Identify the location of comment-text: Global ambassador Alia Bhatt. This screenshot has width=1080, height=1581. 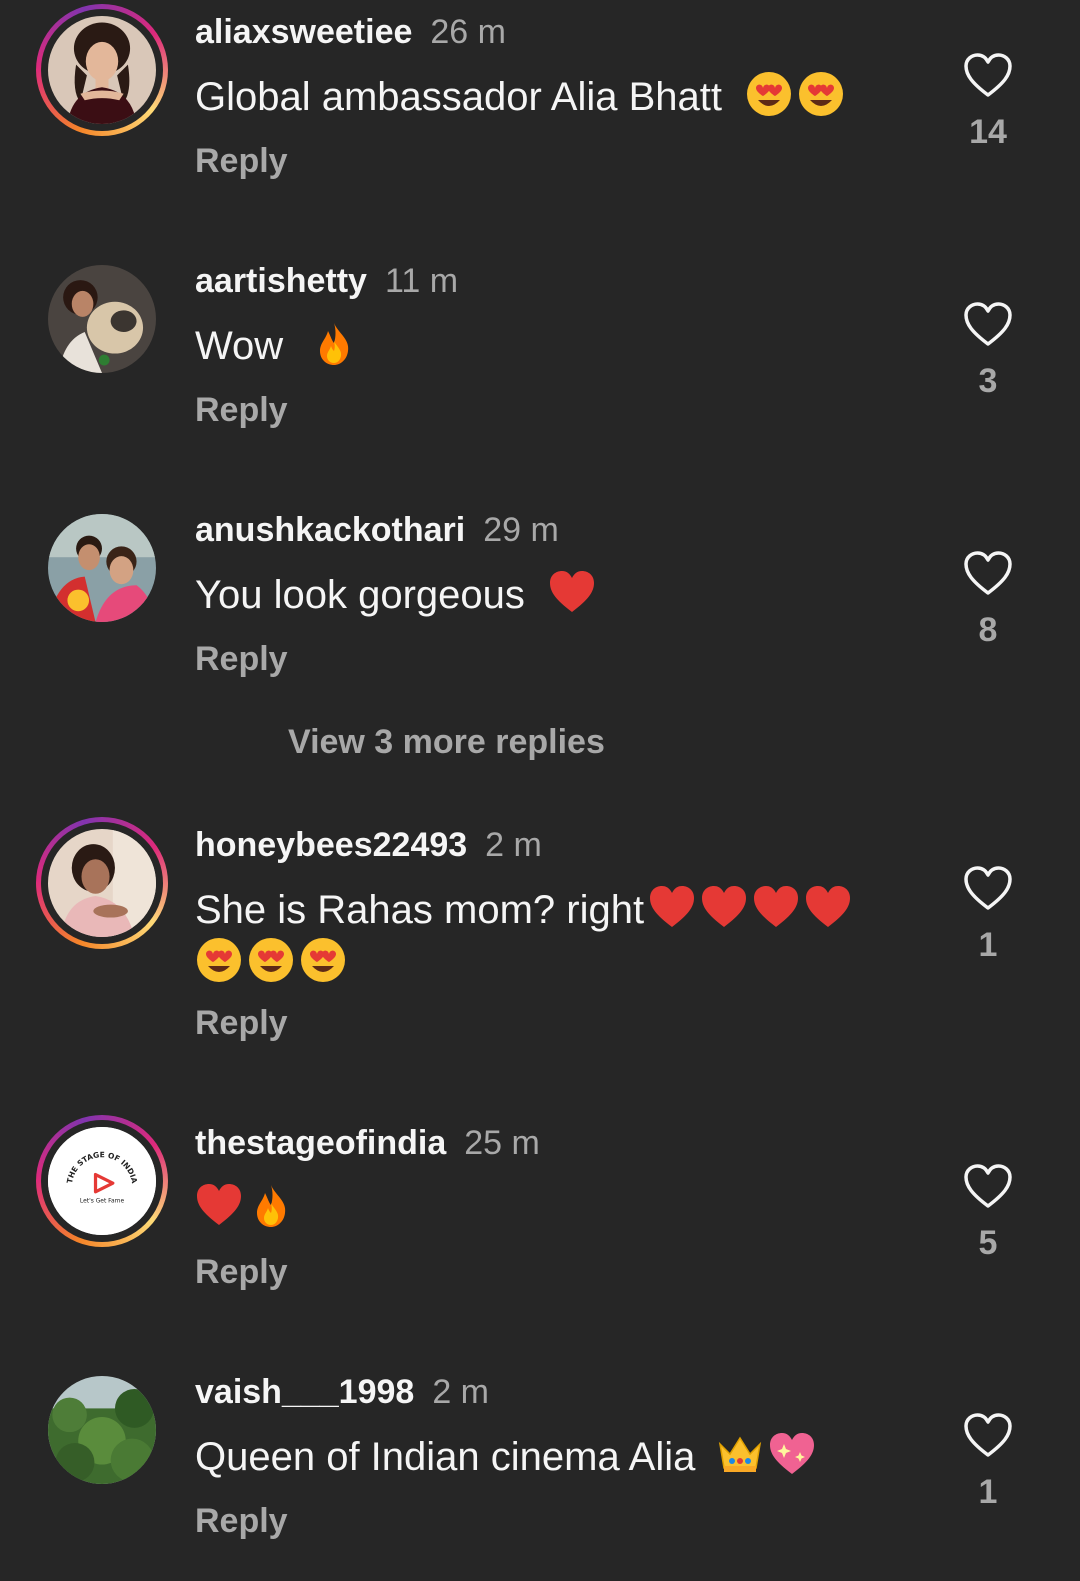
(458, 97).